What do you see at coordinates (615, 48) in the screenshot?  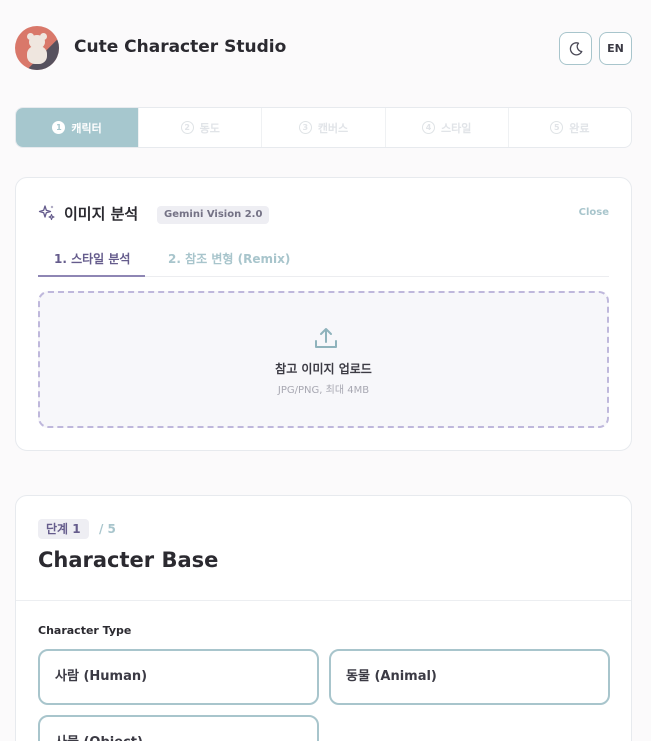 I see `language-button: EN` at bounding box center [615, 48].